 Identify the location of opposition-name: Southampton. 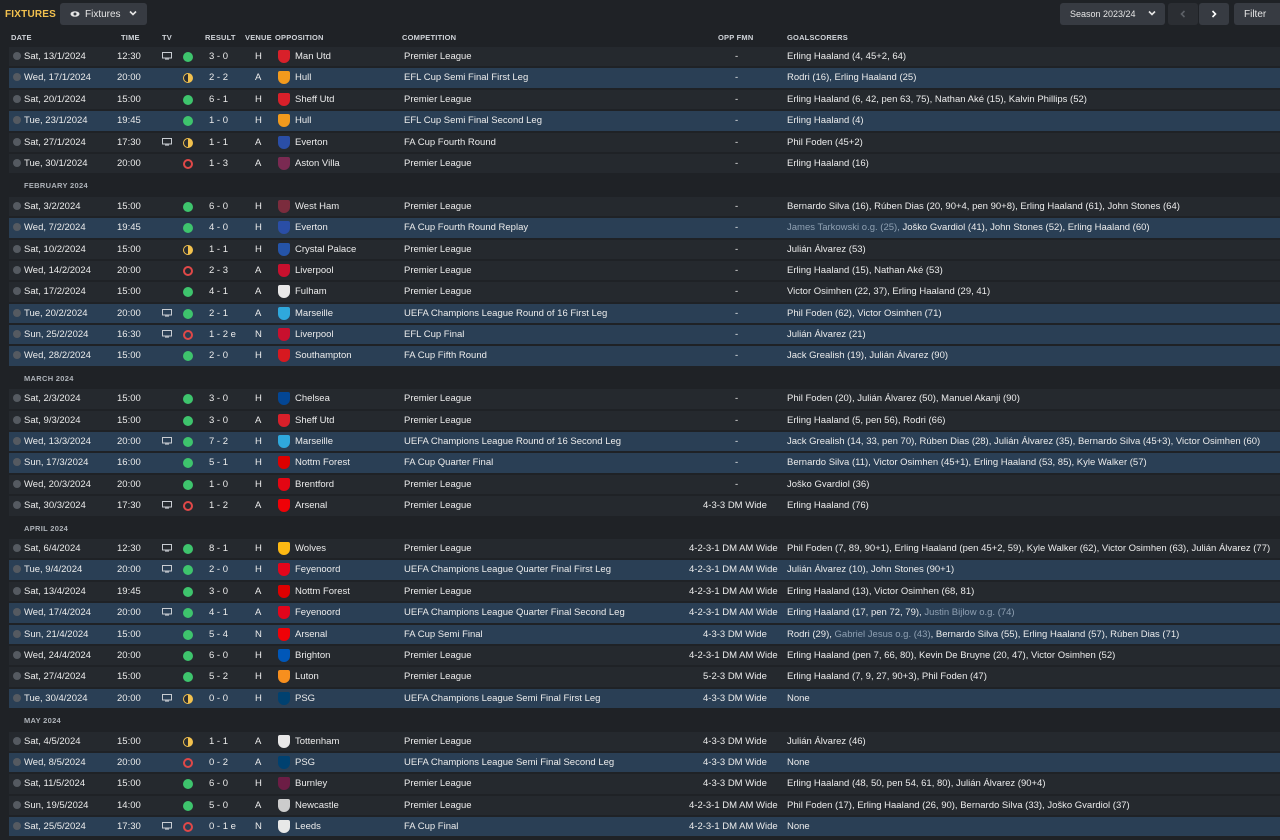
(323, 355).